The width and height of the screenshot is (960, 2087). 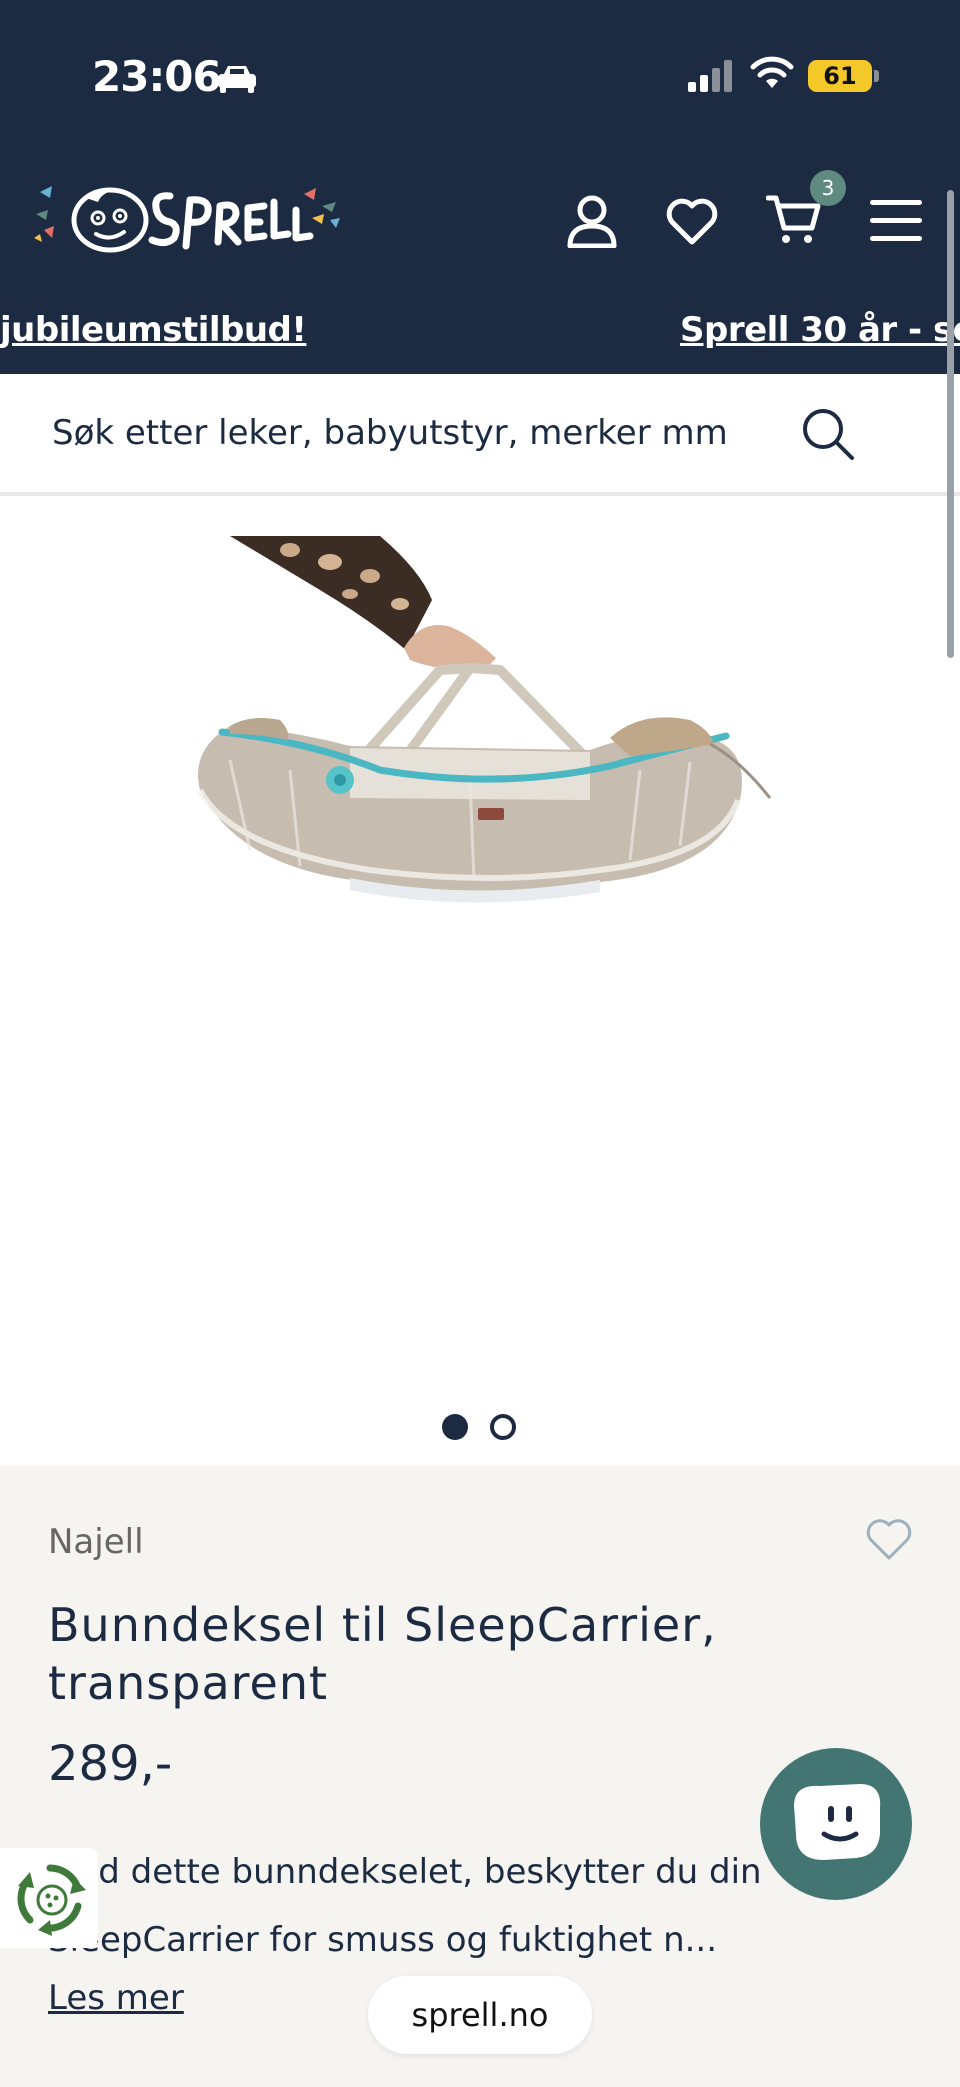 I want to click on status-time: 23:06, so click(x=157, y=76).